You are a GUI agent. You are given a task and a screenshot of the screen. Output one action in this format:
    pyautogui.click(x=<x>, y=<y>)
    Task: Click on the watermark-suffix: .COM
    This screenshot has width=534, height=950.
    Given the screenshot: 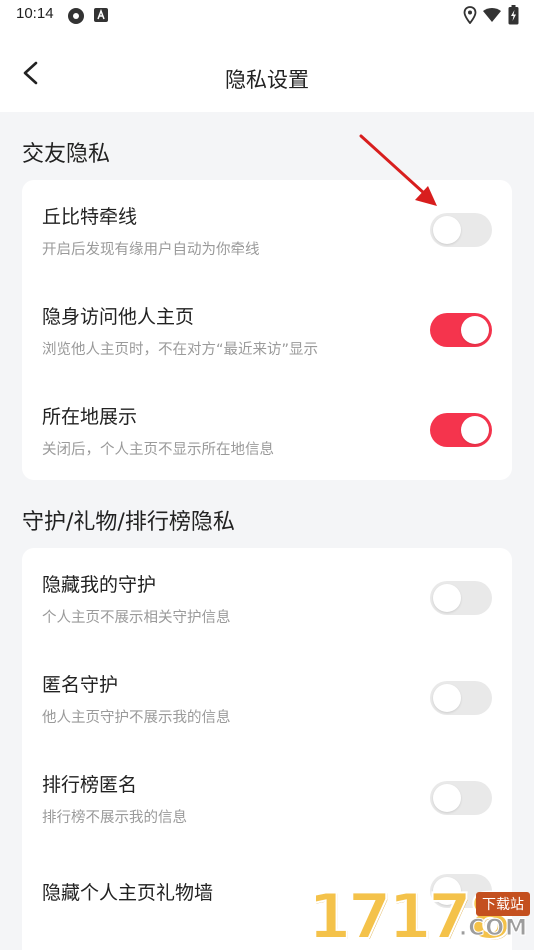 What is the action you would take?
    pyautogui.click(x=493, y=929)
    